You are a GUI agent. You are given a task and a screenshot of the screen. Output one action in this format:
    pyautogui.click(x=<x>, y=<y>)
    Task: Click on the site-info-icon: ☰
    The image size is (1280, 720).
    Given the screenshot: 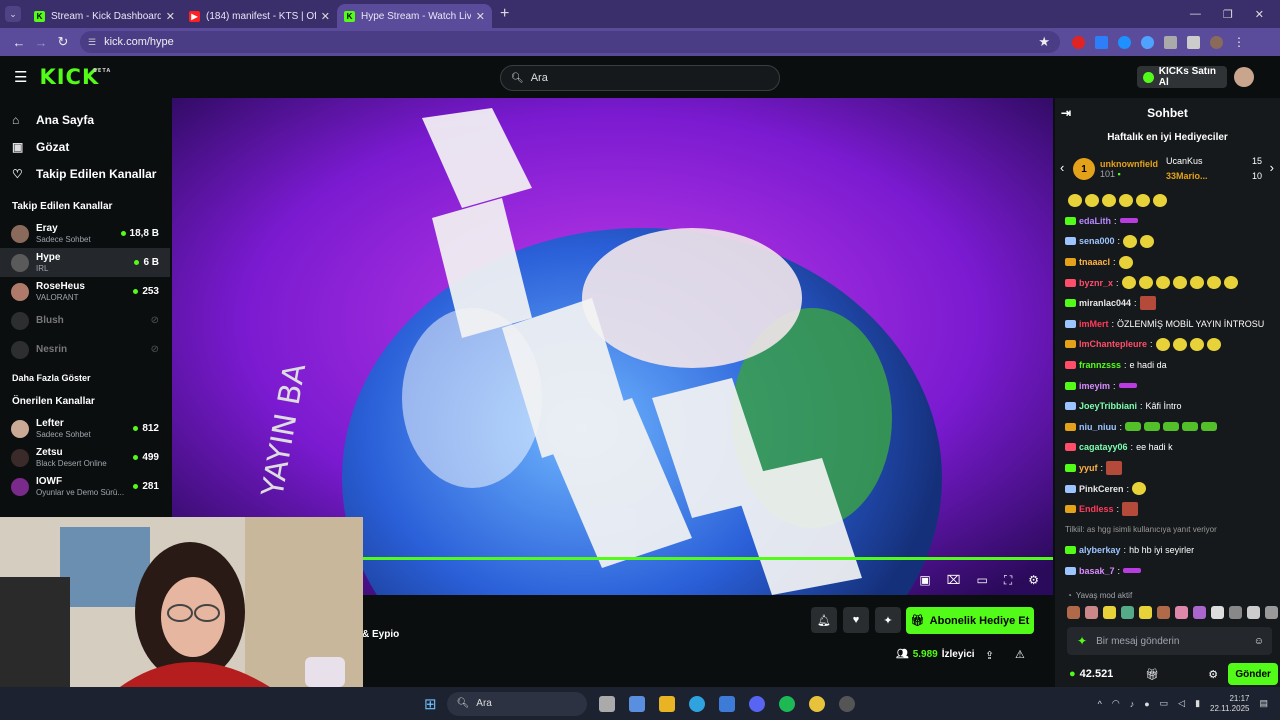 What is the action you would take?
    pyautogui.click(x=92, y=42)
    